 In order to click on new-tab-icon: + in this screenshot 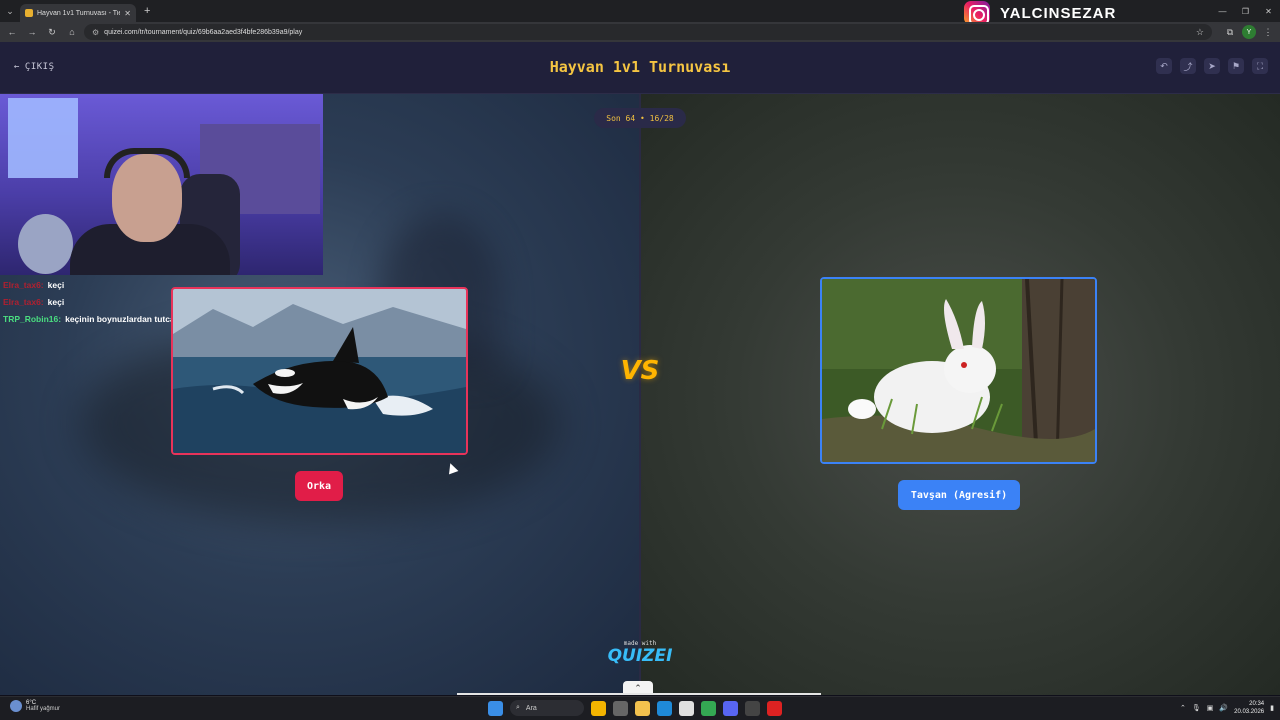, I will do `click(147, 11)`.